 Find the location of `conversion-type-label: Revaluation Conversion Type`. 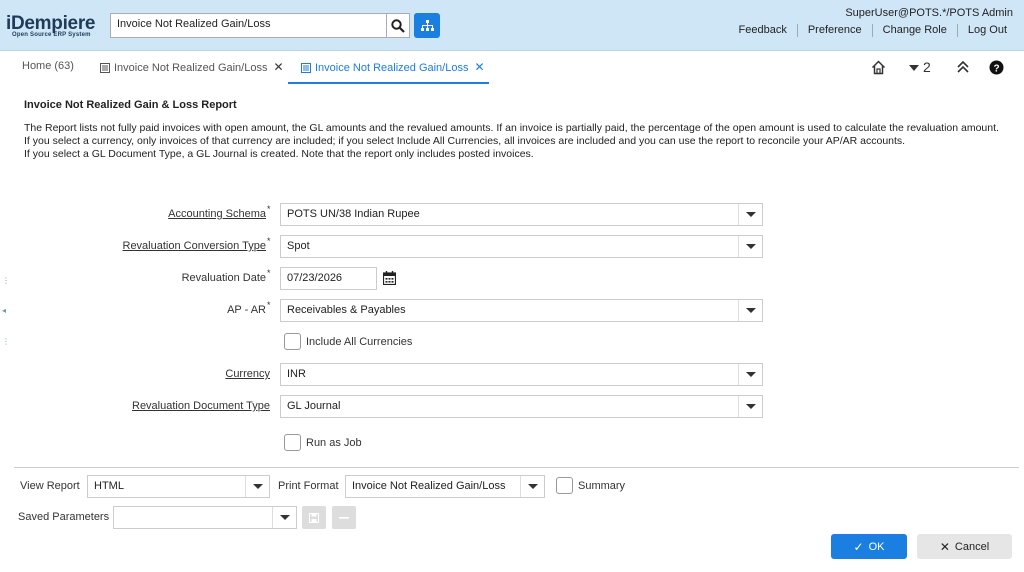

conversion-type-label: Revaluation Conversion Type is located at coordinates (195, 246).